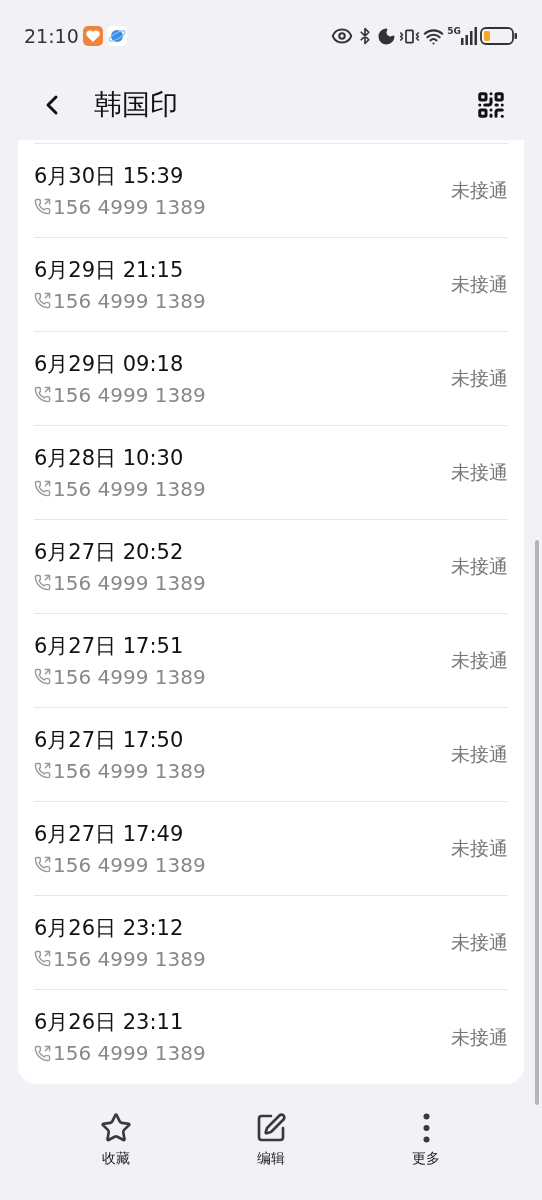 Image resolution: width=542 pixels, height=1200 pixels. I want to click on call-date-time: 6月26日 23:11, so click(109, 1022).